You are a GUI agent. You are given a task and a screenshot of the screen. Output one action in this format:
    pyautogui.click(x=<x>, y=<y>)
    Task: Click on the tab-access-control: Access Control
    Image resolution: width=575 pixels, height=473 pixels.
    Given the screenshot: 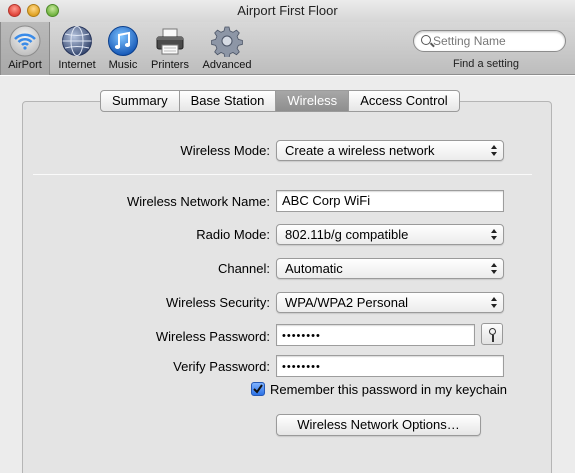 What is the action you would take?
    pyautogui.click(x=404, y=101)
    